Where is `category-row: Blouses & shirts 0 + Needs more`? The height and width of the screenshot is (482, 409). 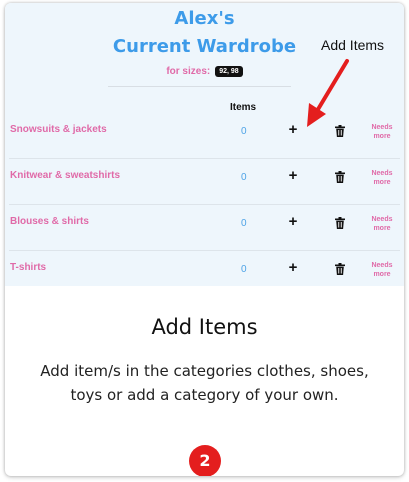 category-row: Blouses & shirts 0 + Needs more is located at coordinates (204, 228).